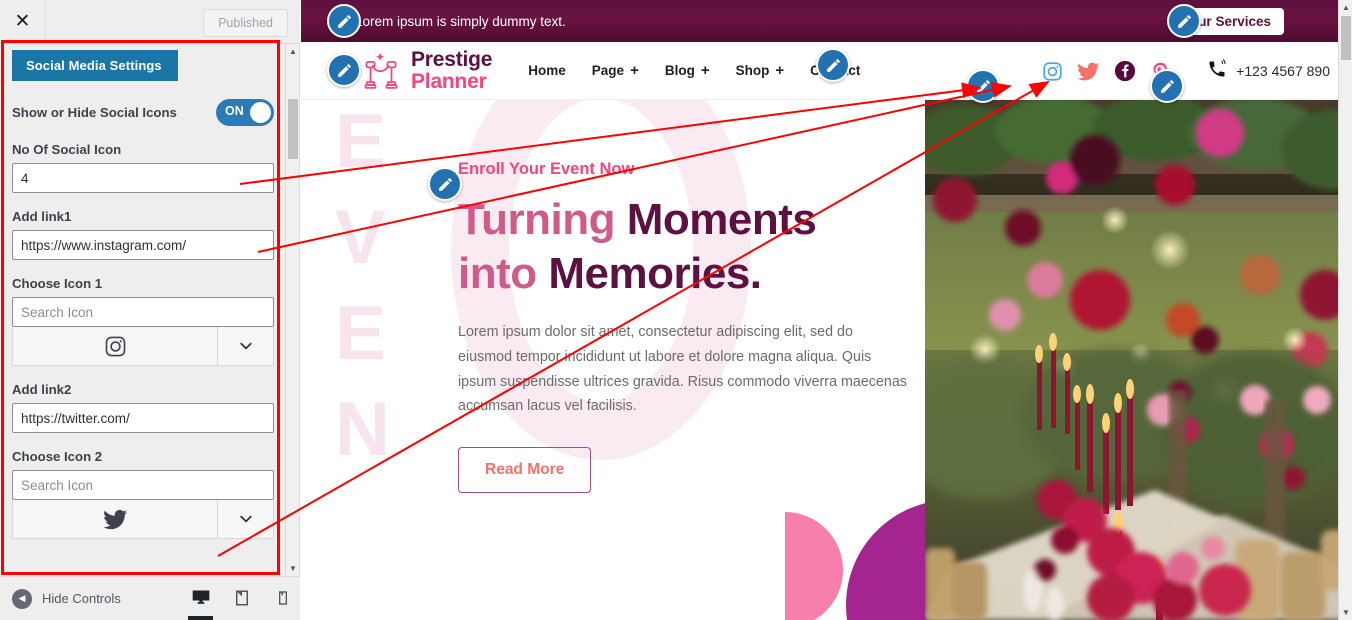  I want to click on customizer-footer: ◀ Hide Controls, so click(150, 598).